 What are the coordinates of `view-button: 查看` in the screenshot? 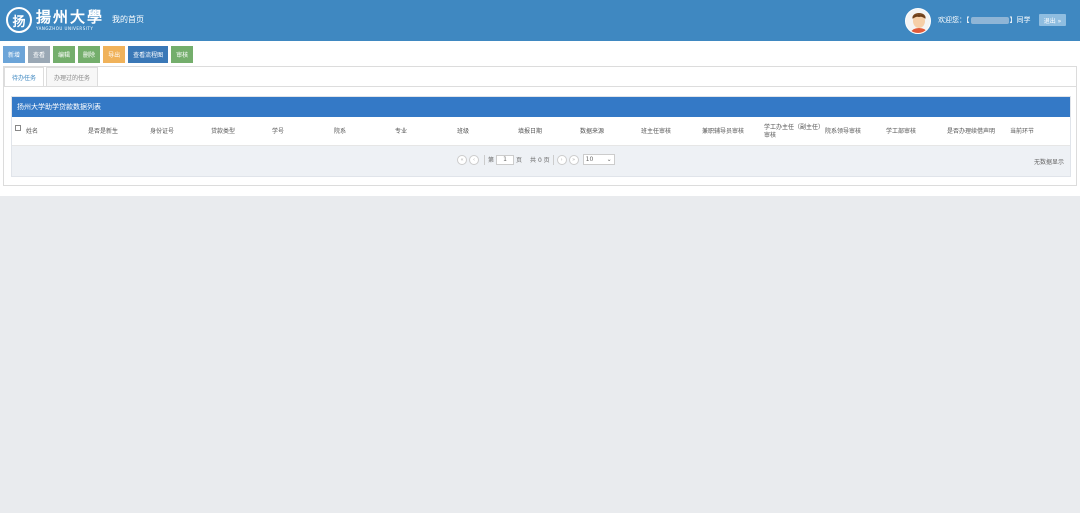 It's located at (39, 54).